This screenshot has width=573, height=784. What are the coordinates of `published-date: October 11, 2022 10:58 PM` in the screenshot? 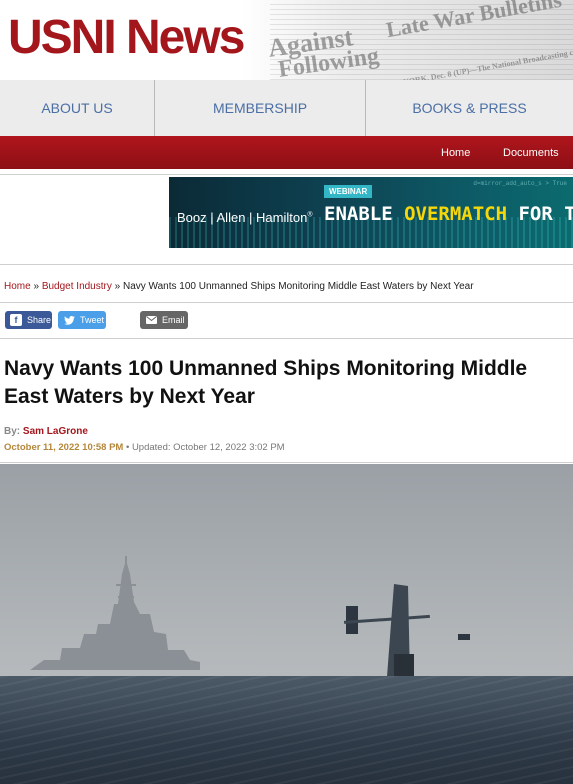 It's located at (64, 447).